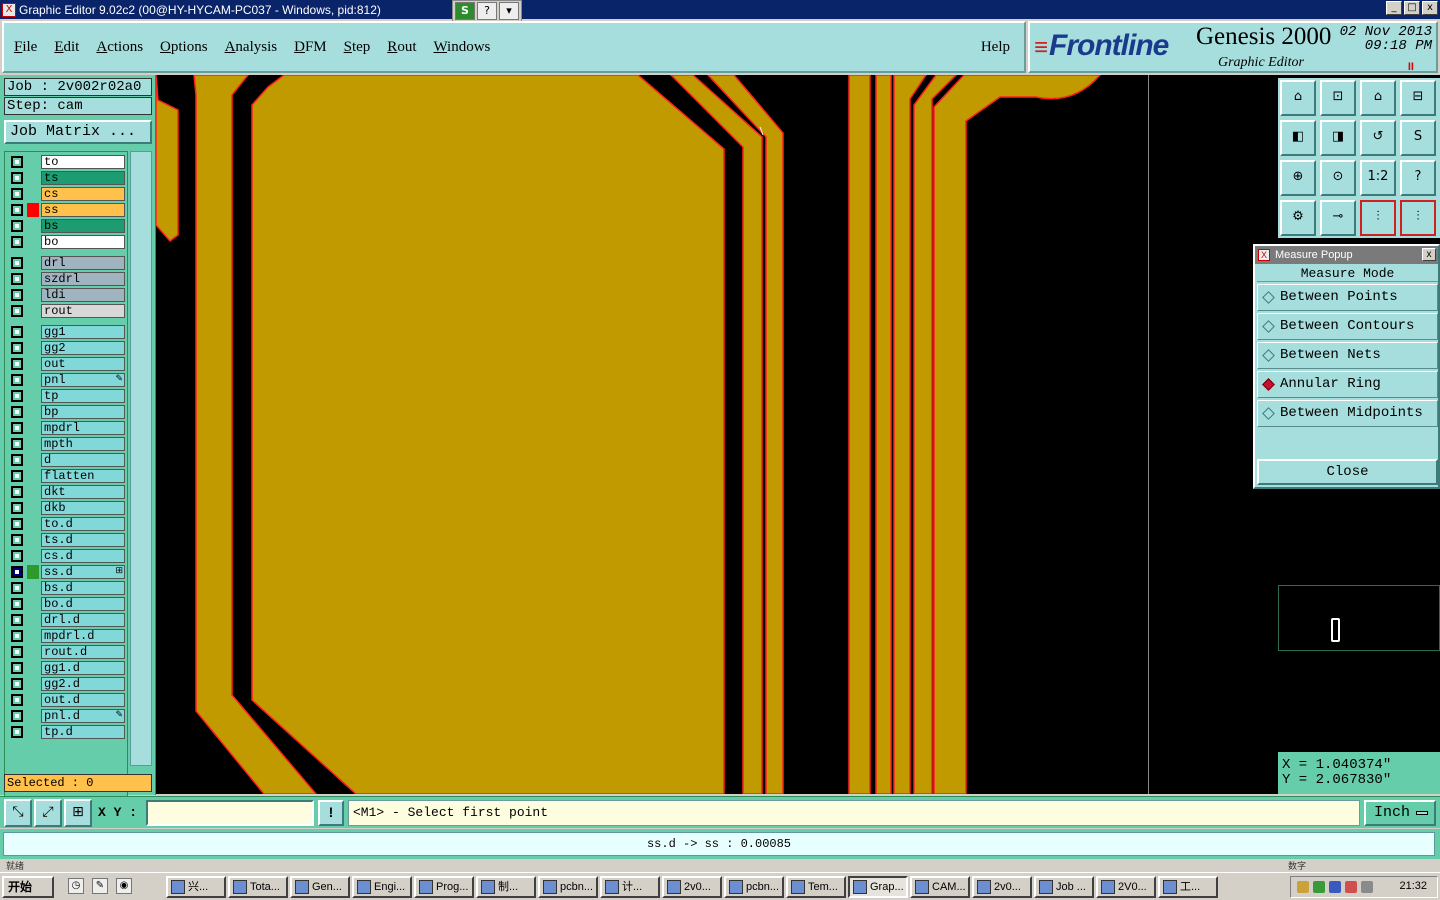 Image resolution: width=1440 pixels, height=900 pixels. I want to click on layer-name: gg2, so click(83, 348).